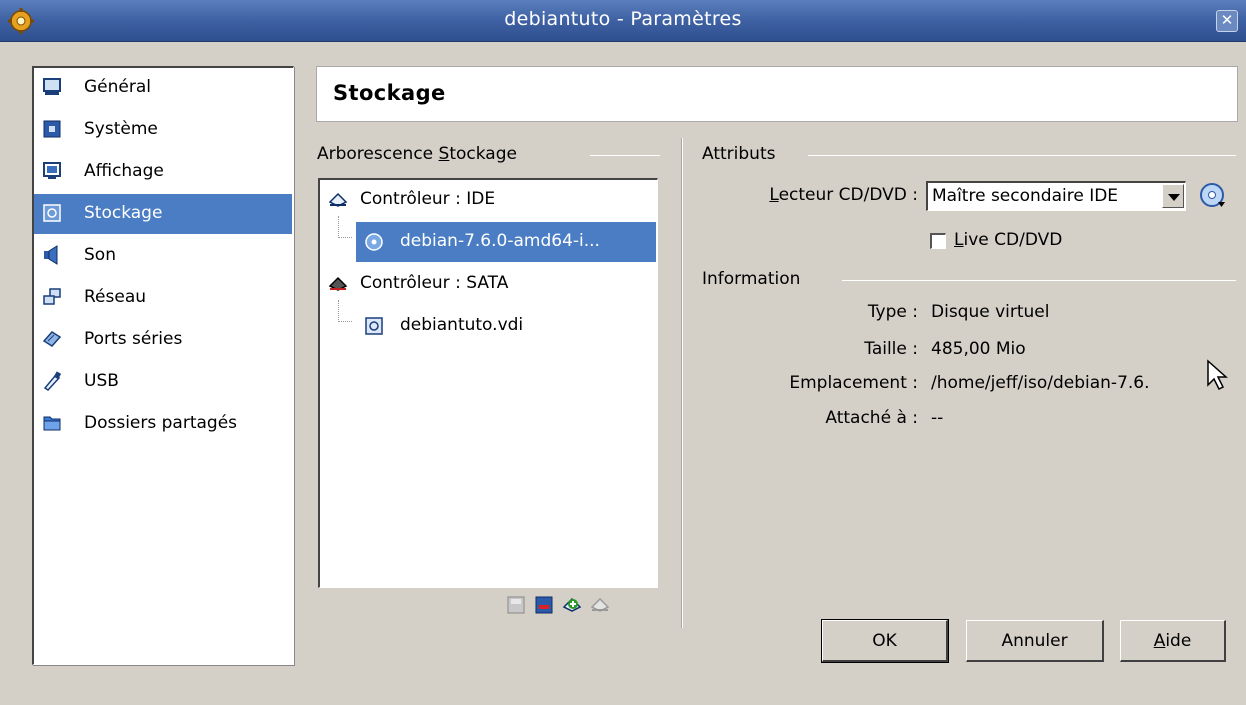 The height and width of the screenshot is (705, 1246). I want to click on sidebar-item-label: Affichage, so click(124, 171).